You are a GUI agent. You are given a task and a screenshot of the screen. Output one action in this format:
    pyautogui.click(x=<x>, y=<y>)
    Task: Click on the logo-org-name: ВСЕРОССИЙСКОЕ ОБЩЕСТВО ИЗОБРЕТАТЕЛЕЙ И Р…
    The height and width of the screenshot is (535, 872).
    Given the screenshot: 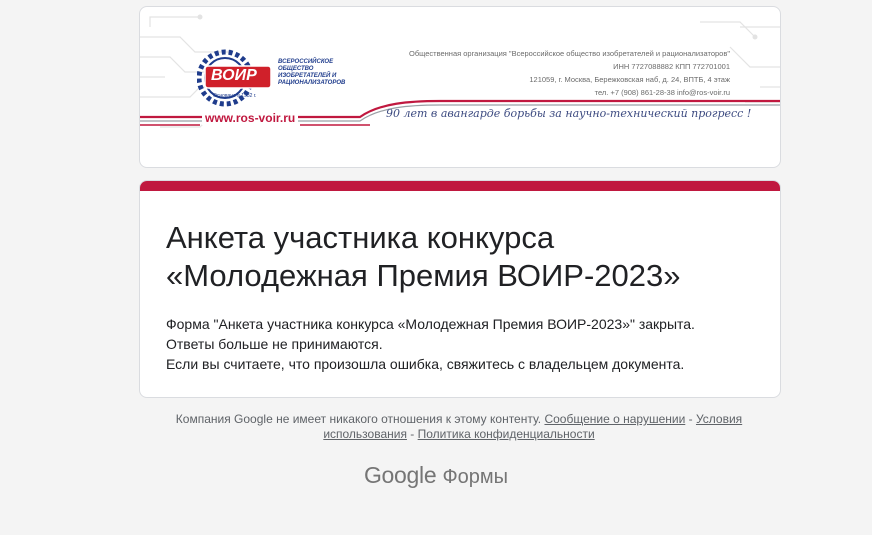 What is the action you would take?
    pyautogui.click(x=312, y=72)
    